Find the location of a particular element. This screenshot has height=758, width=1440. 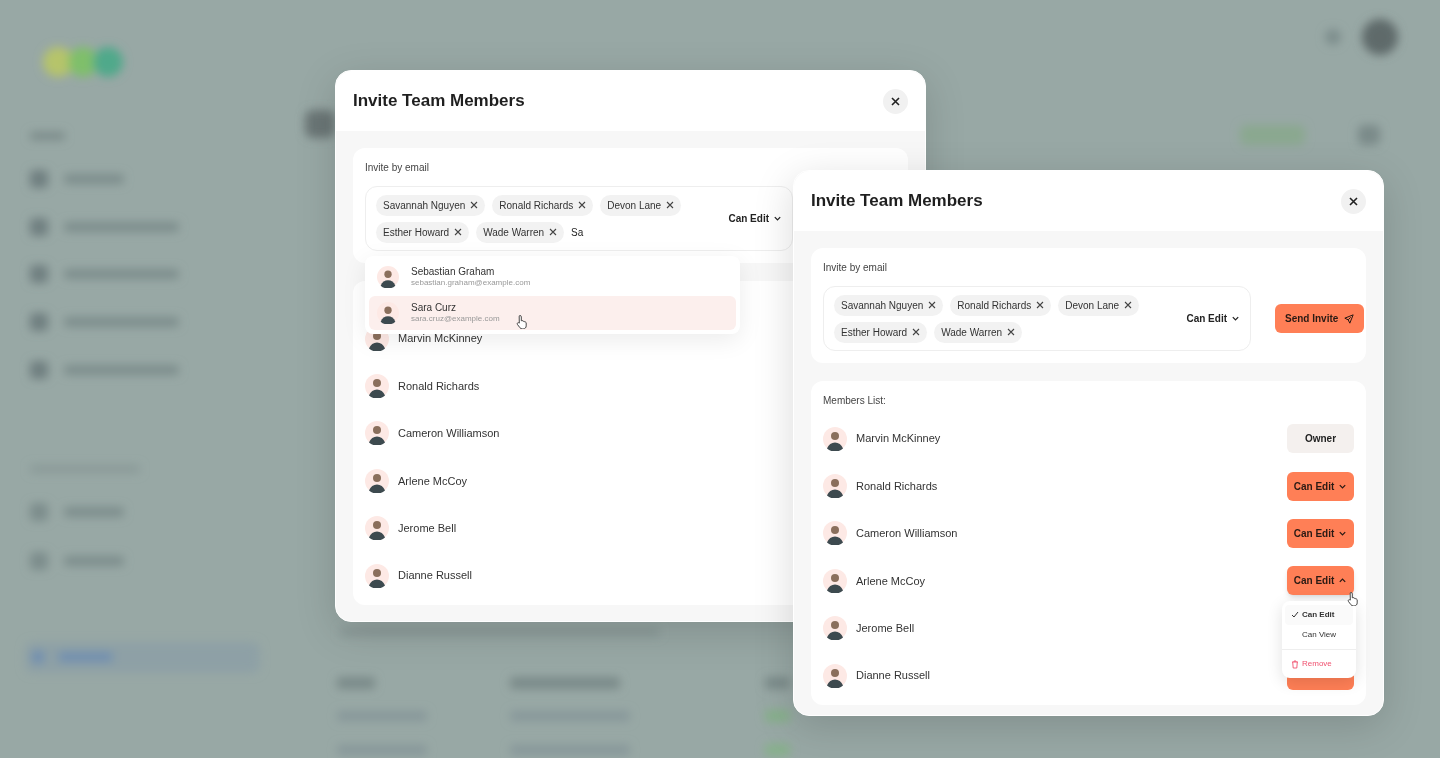

suggestion-email: sara.cruz@example.com is located at coordinates (455, 319).